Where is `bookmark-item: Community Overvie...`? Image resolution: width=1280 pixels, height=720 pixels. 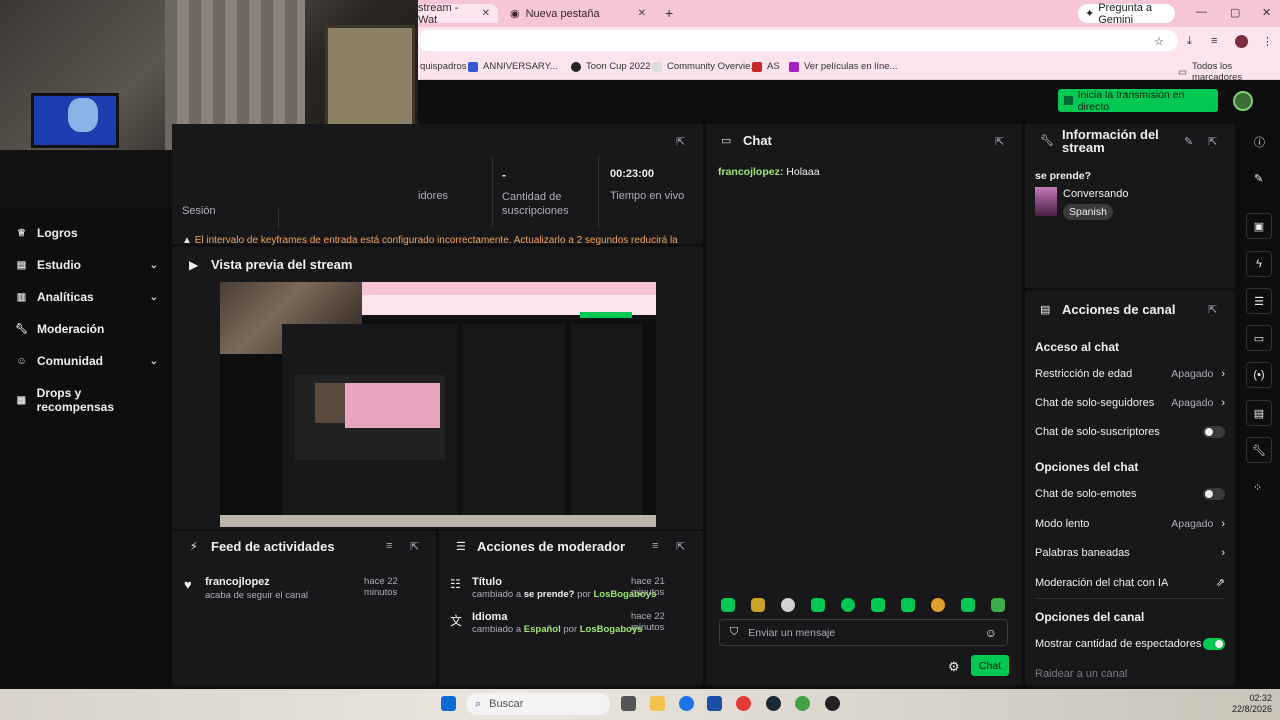 bookmark-item: Community Overvie... is located at coordinates (705, 66).